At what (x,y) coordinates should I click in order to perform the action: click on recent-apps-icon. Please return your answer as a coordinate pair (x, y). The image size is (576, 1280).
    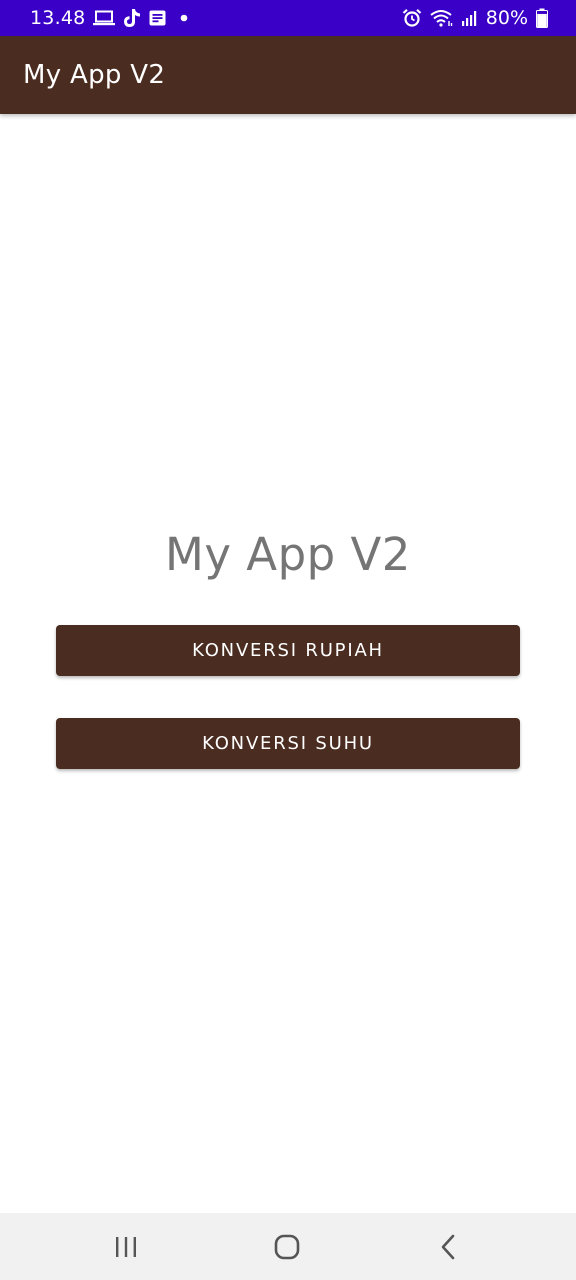
    Looking at the image, I should click on (126, 1247).